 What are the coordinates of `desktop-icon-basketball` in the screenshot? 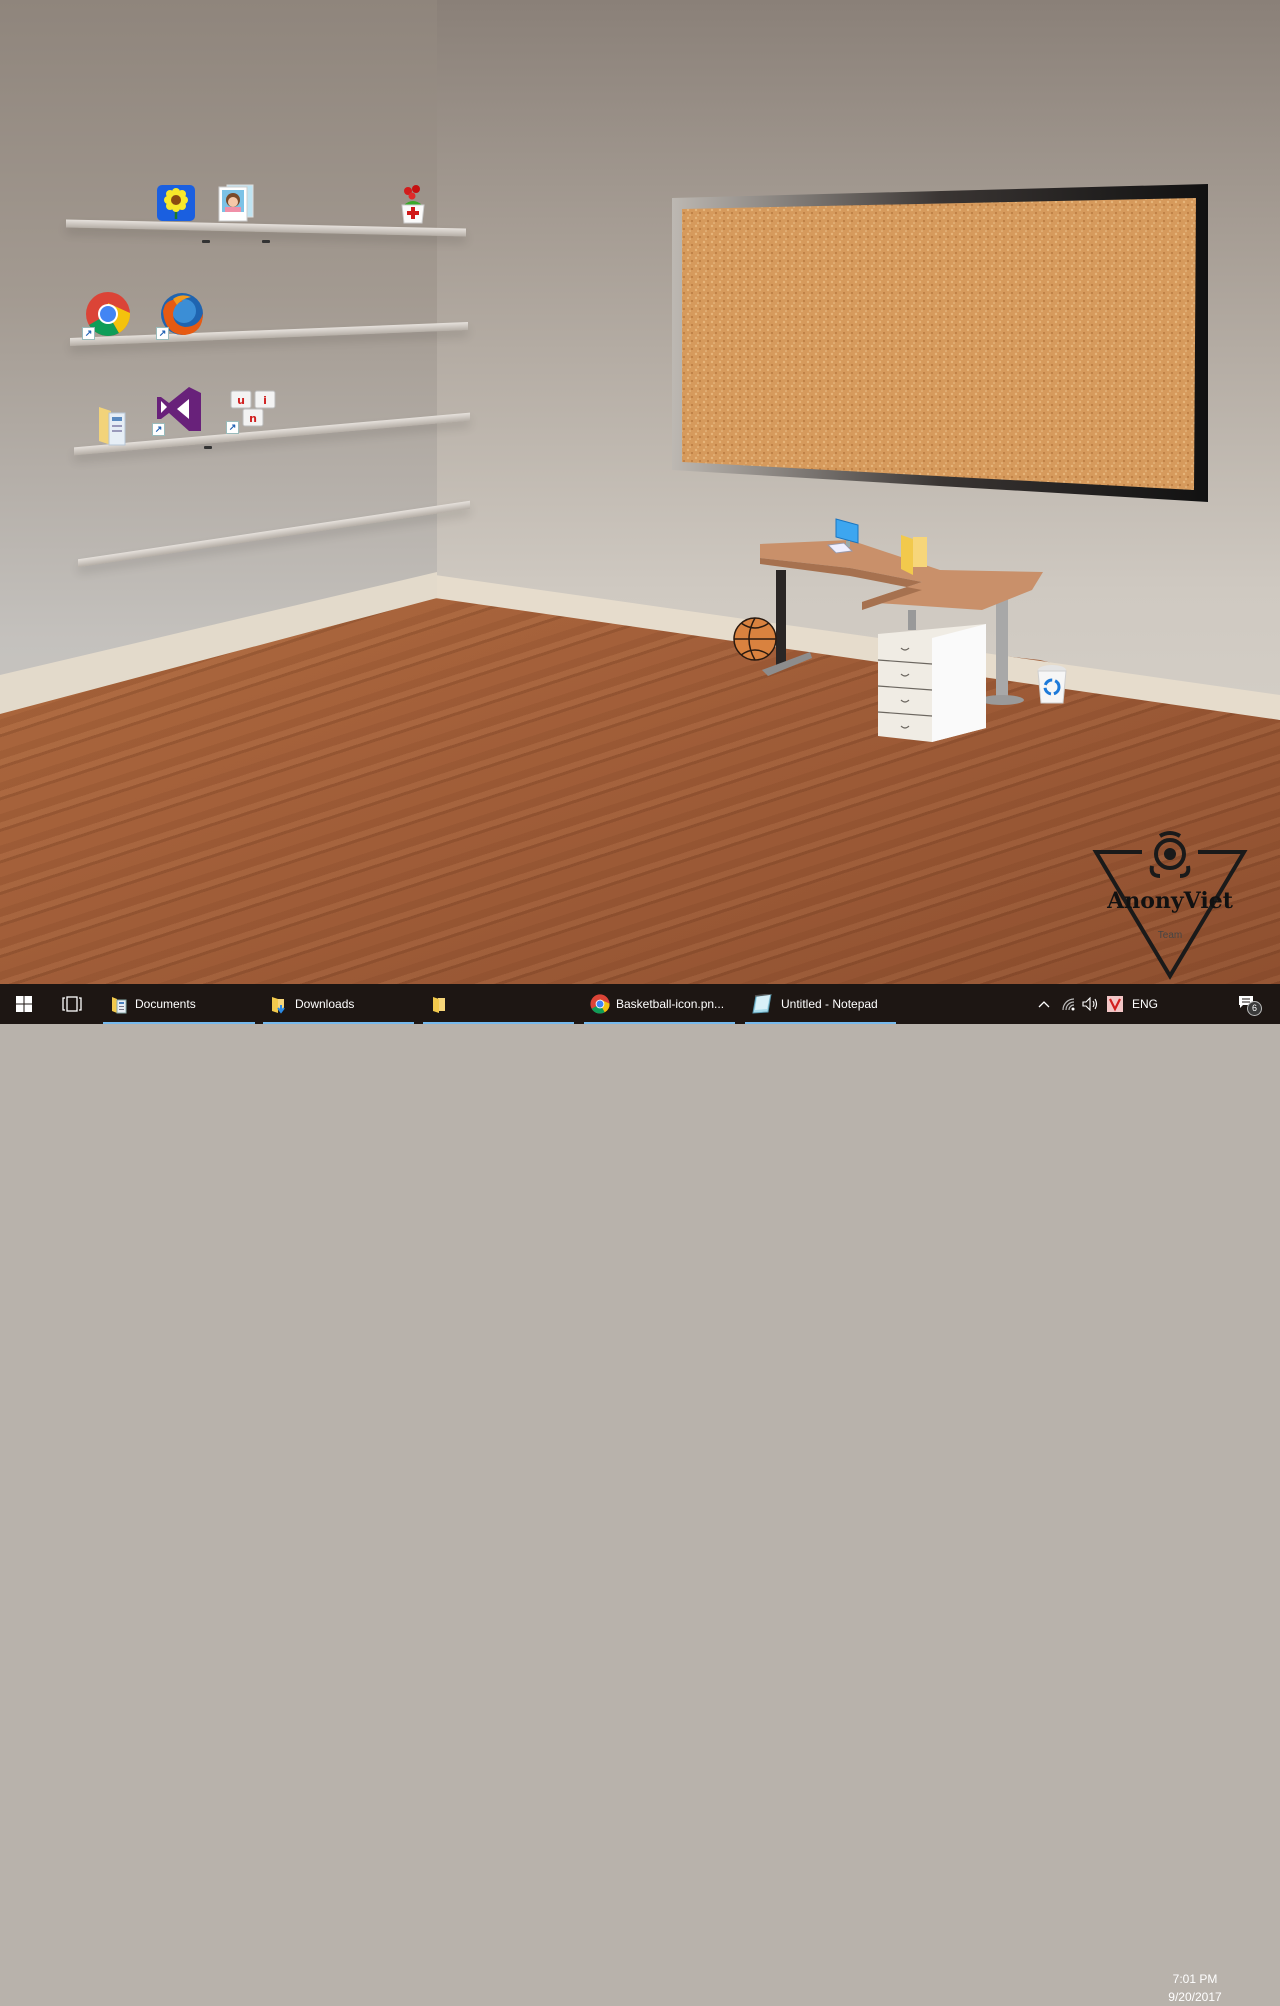 It's located at (755, 639).